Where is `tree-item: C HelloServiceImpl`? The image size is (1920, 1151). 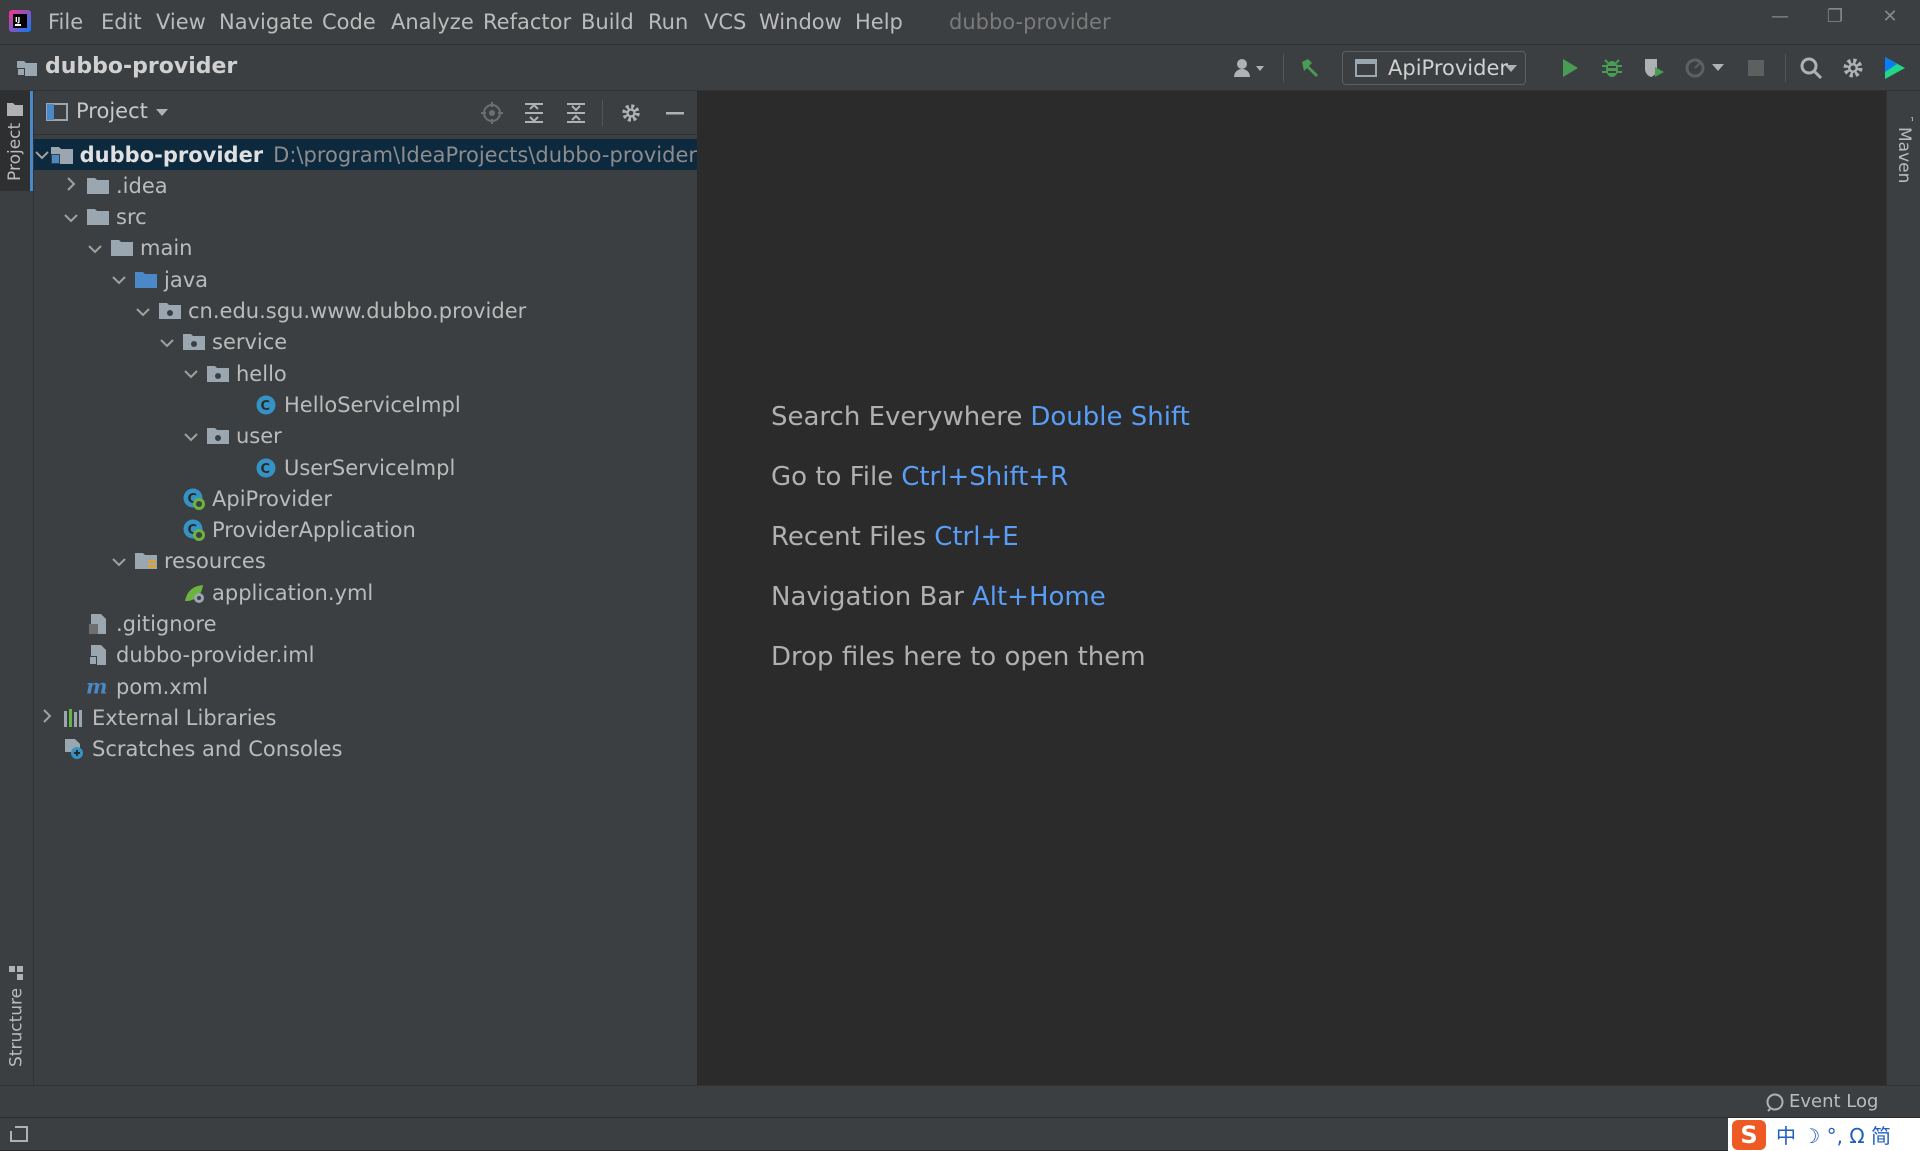 tree-item: C HelloServiceImpl is located at coordinates (365, 404).